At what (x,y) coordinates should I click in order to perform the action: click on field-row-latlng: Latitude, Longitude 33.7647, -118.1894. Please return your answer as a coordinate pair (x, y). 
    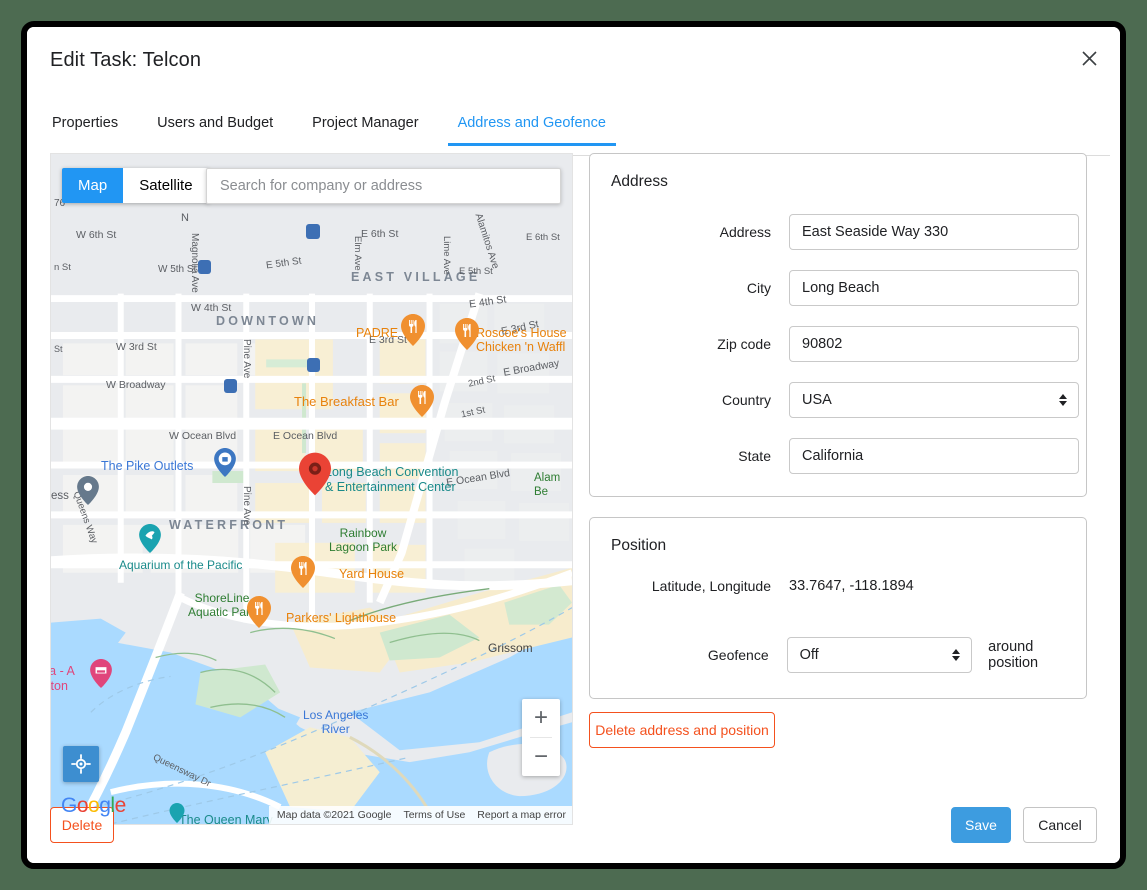
    Looking at the image, I should click on (838, 586).